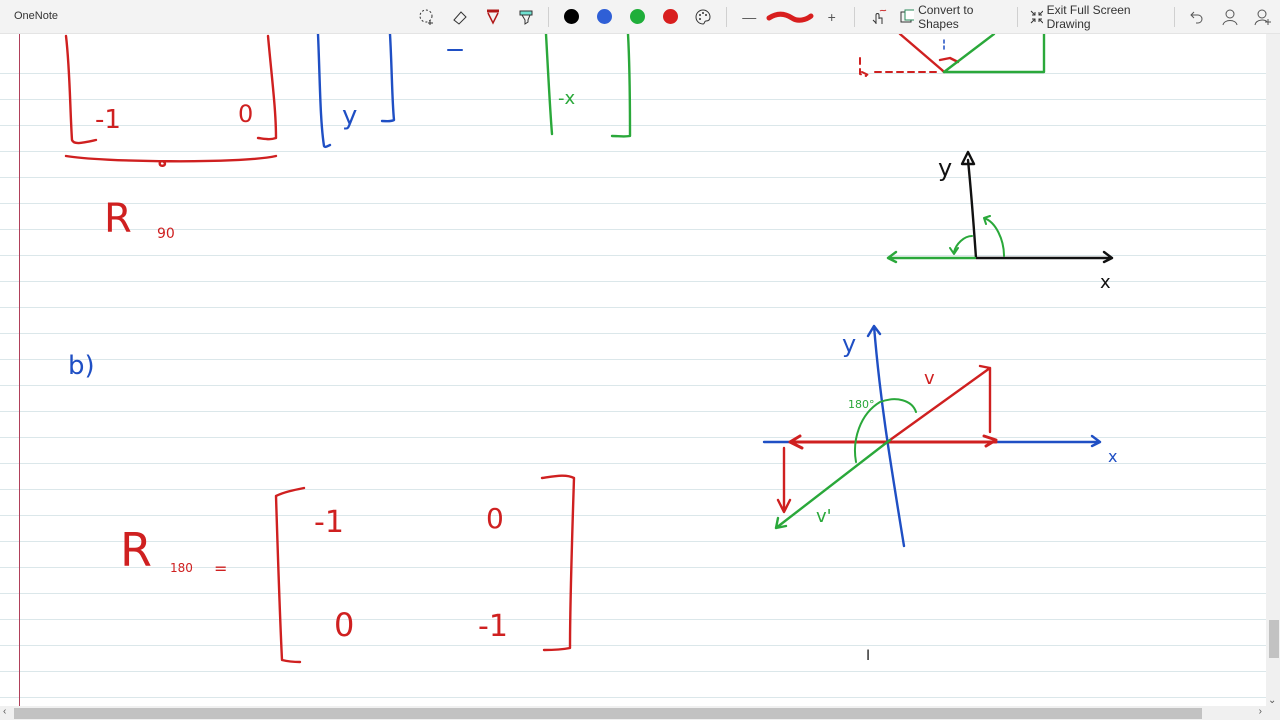  Describe the element at coordinates (1260, 711) in the screenshot. I see `scroll-right-icon: ›` at that location.